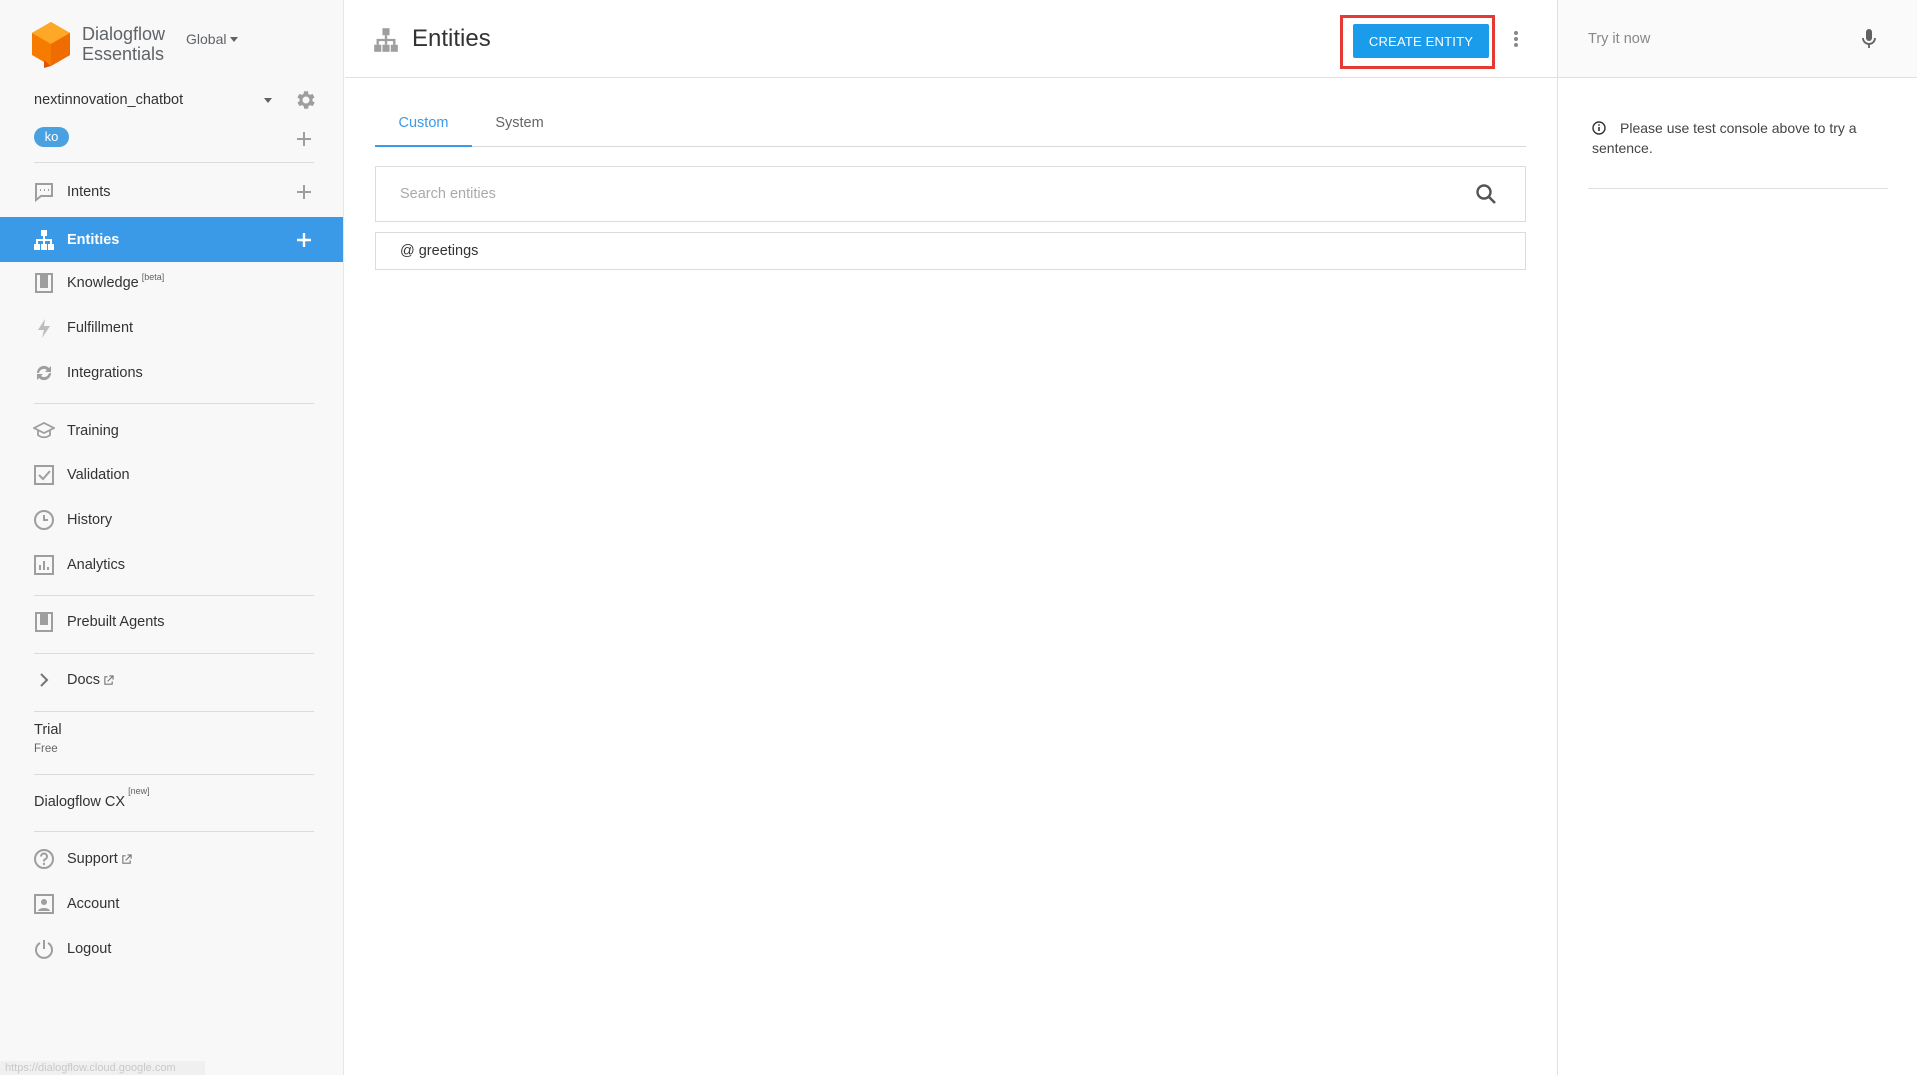  I want to click on search-icon, so click(1486, 194).